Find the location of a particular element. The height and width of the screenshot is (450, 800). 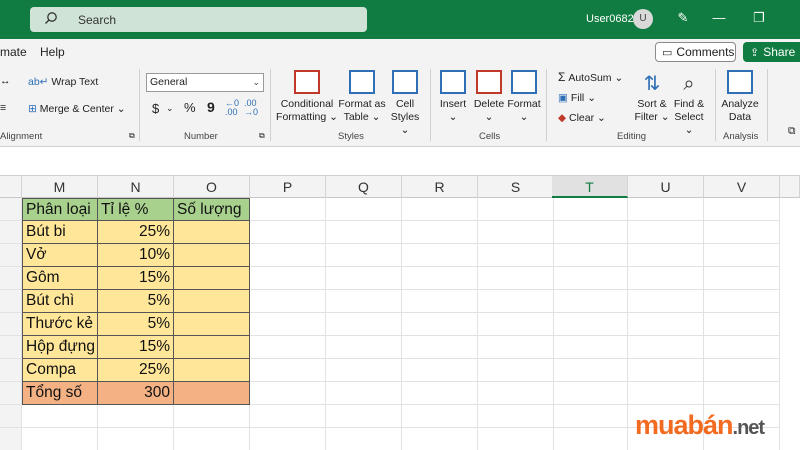

table-cell: 15% is located at coordinates (136, 278).